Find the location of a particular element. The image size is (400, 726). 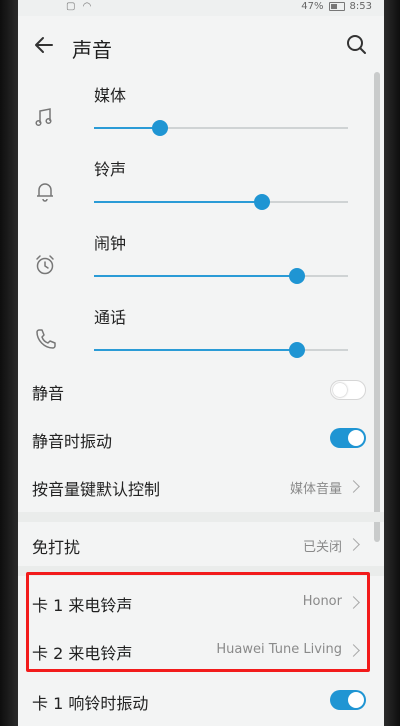

do-not-disturb-label: 免打扰 is located at coordinates (56, 547).